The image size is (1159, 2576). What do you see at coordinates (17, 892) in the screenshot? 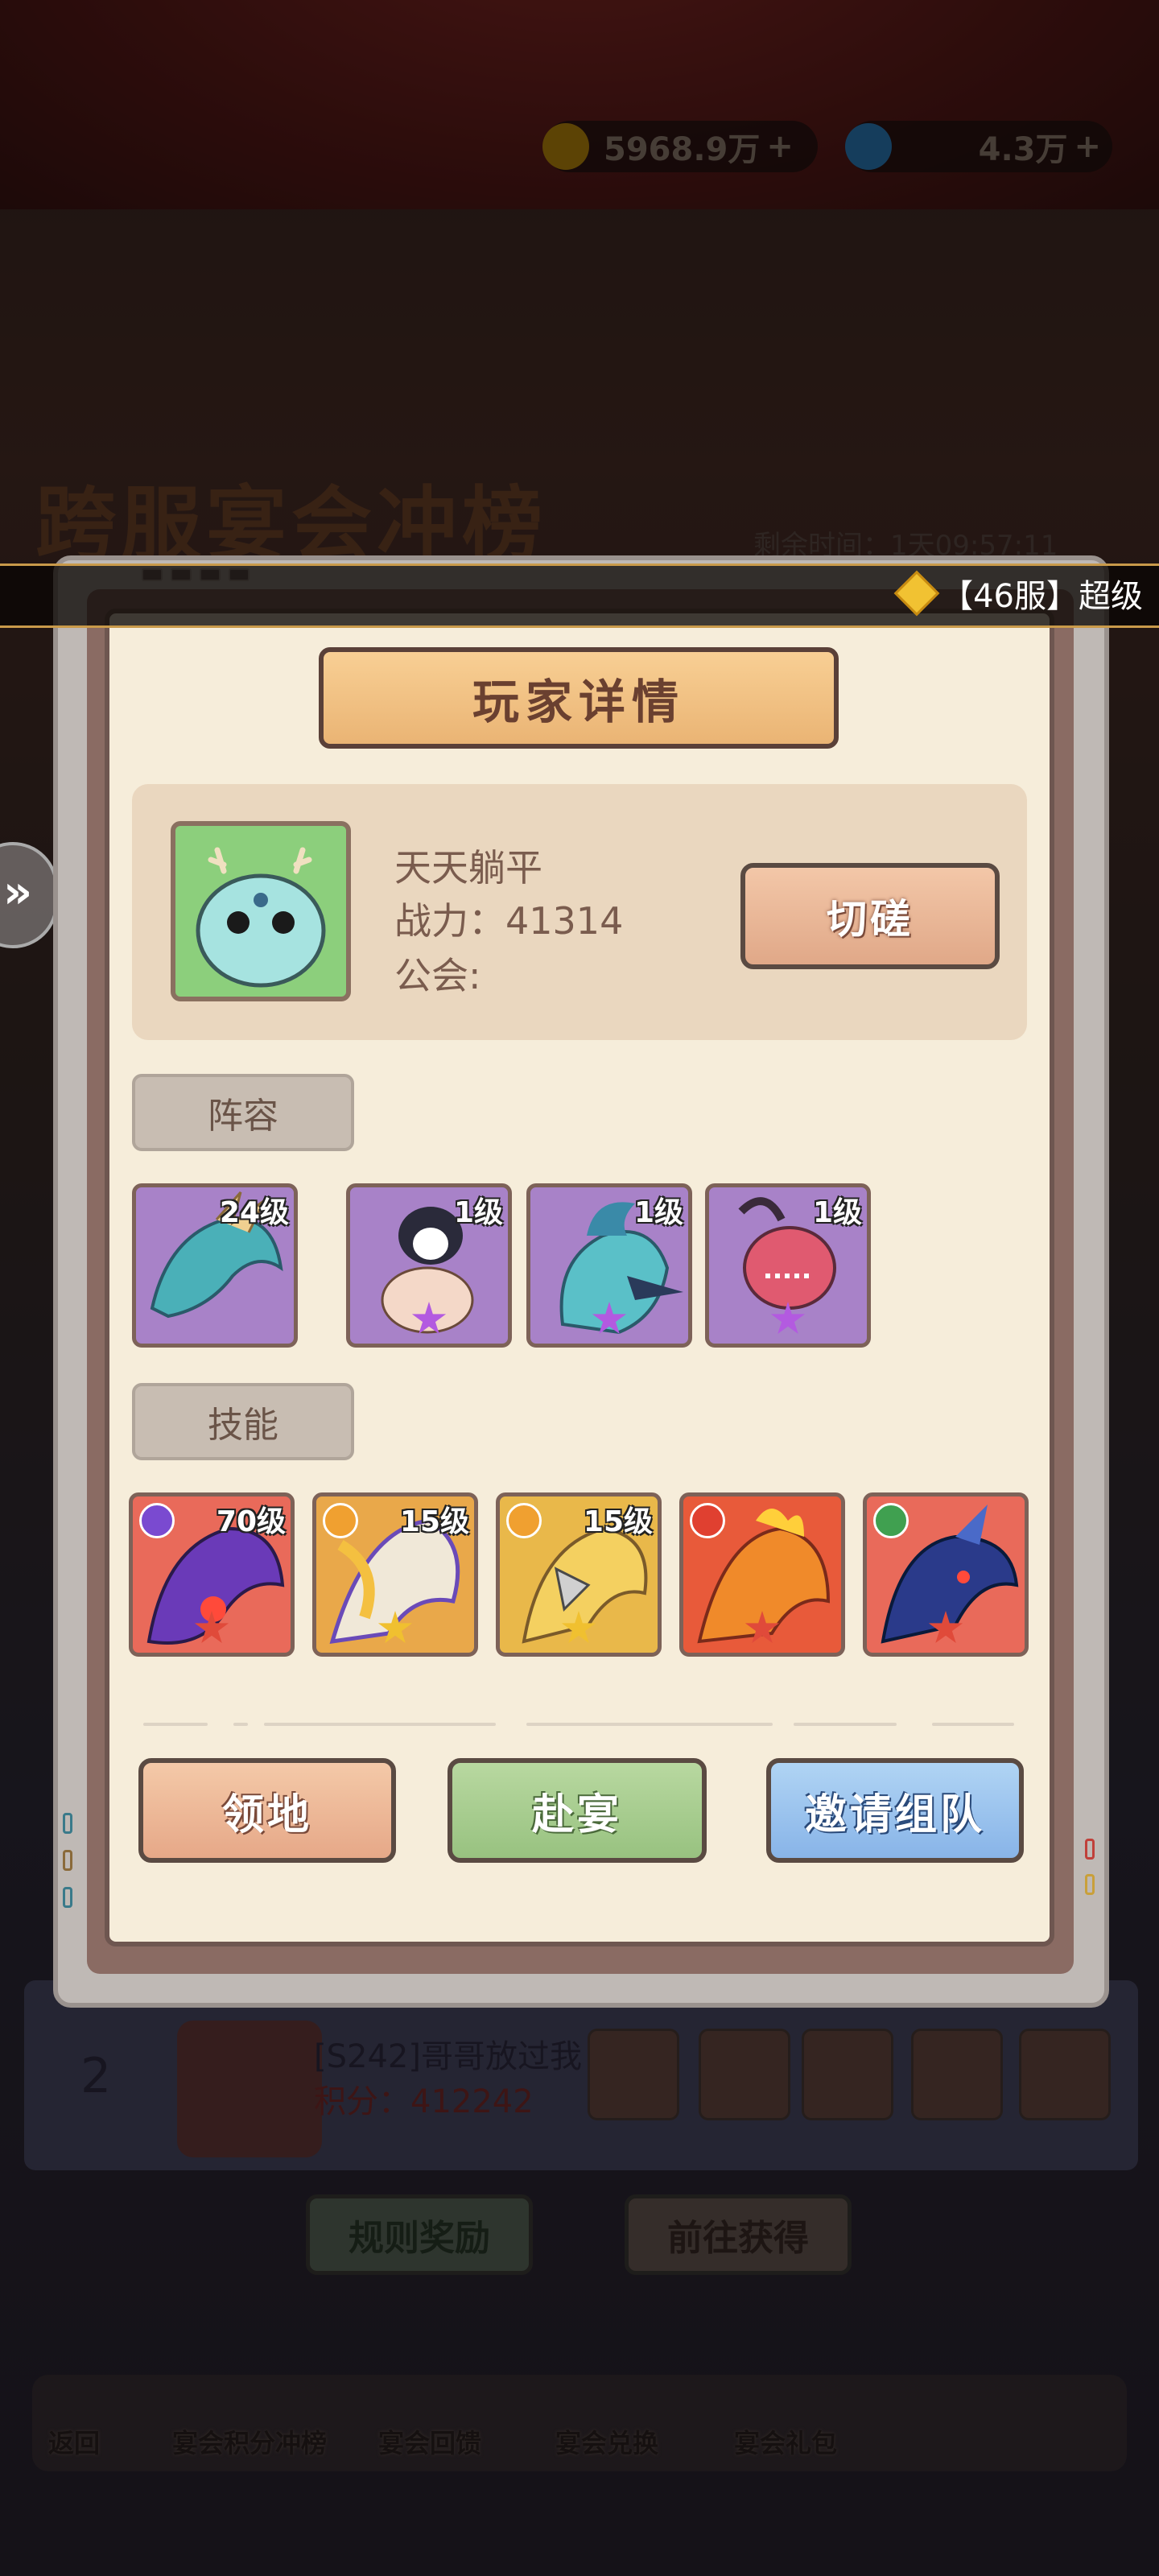
I see `double-chevron-icon: »` at bounding box center [17, 892].